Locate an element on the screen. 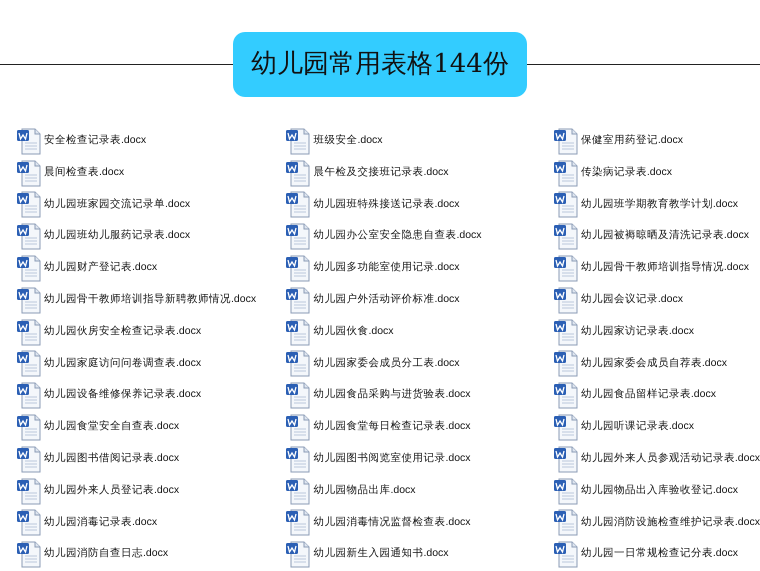 The height and width of the screenshot is (571, 760). file-name: 幼儿园班学期教育教学计划.docx is located at coordinates (659, 204).